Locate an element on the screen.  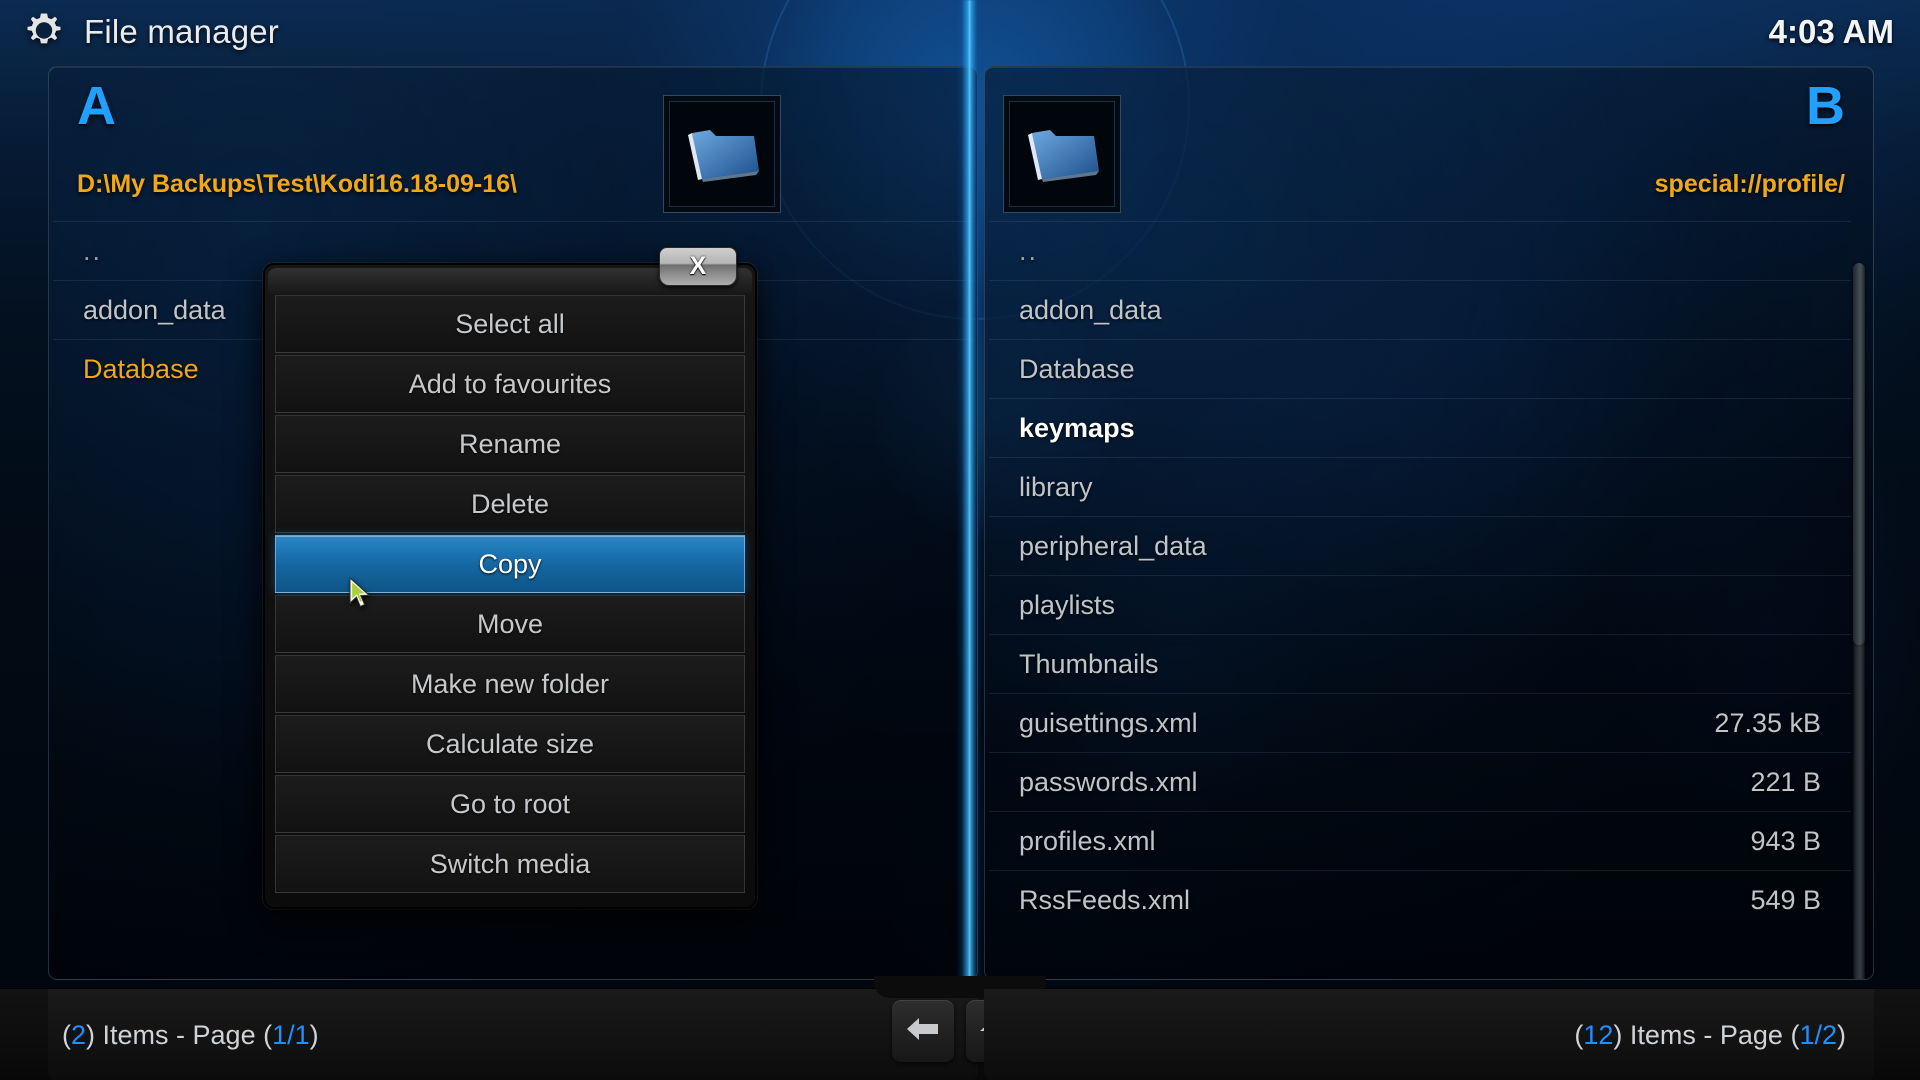
panel-b-letter: B is located at coordinates (1825, 106).